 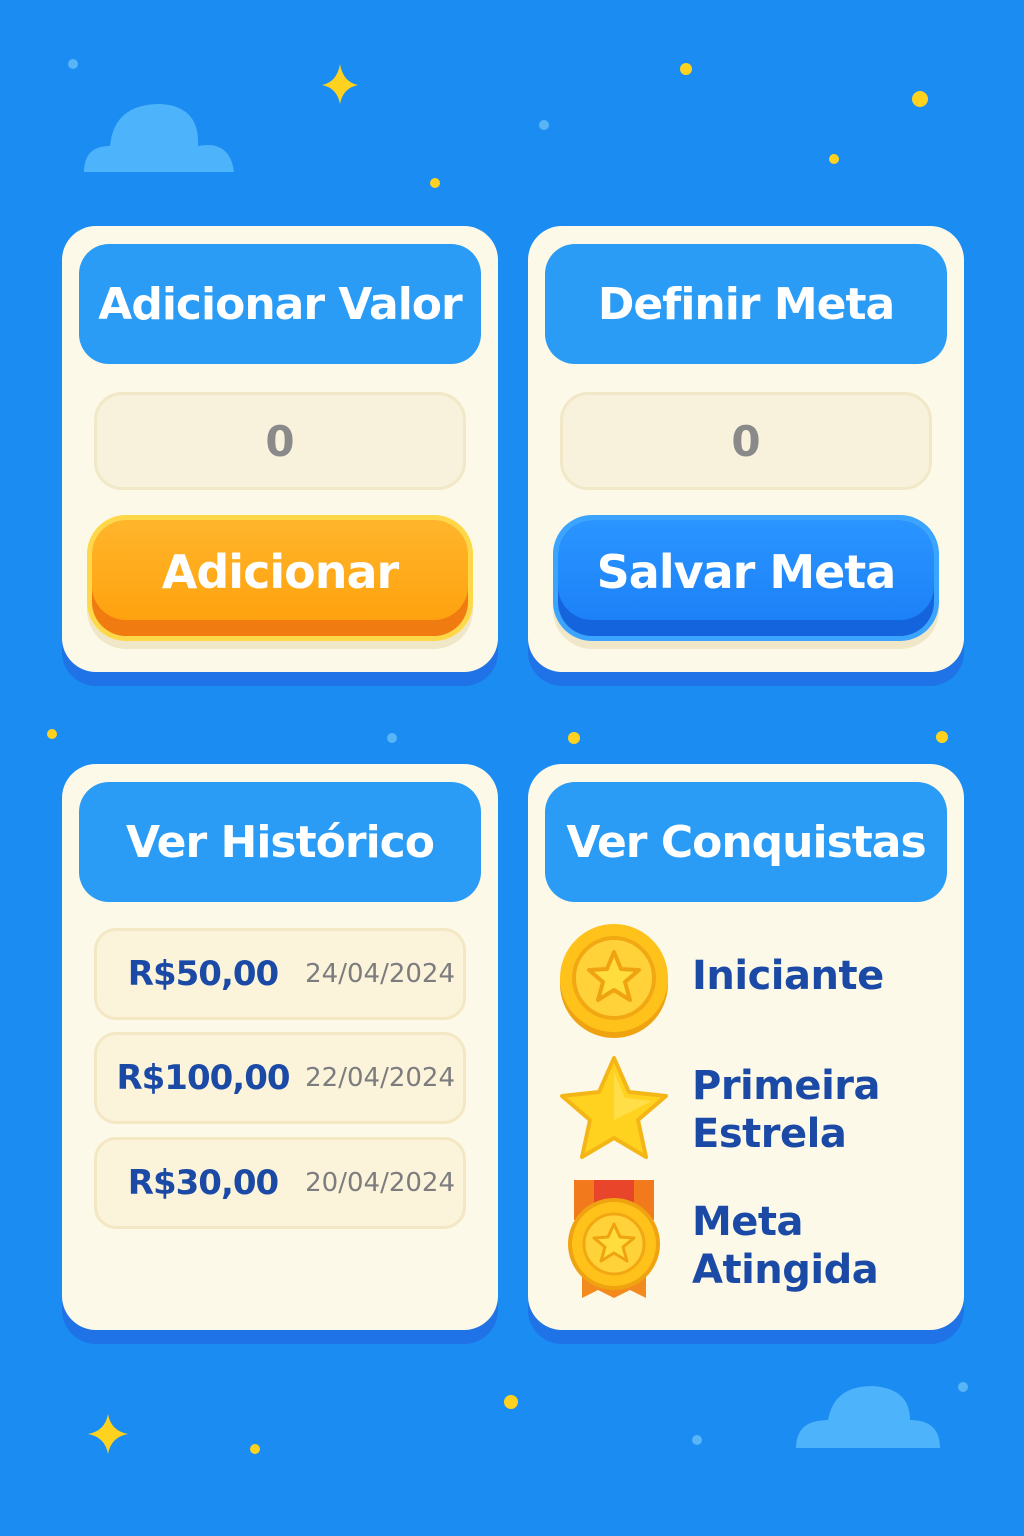 What do you see at coordinates (788, 976) in the screenshot?
I see `achievement-label: Iniciante` at bounding box center [788, 976].